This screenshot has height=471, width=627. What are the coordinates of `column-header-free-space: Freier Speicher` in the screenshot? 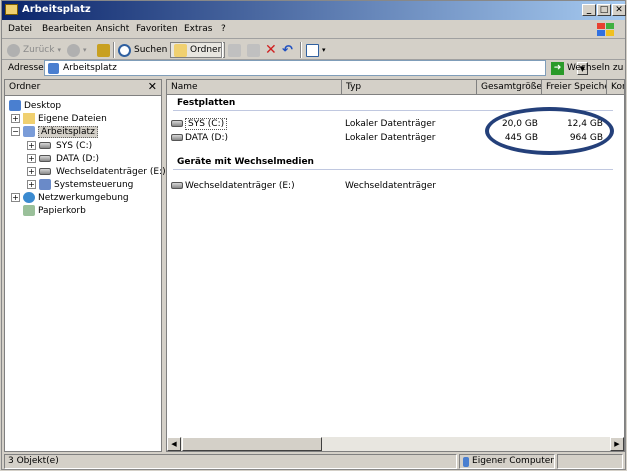 It's located at (574, 87).